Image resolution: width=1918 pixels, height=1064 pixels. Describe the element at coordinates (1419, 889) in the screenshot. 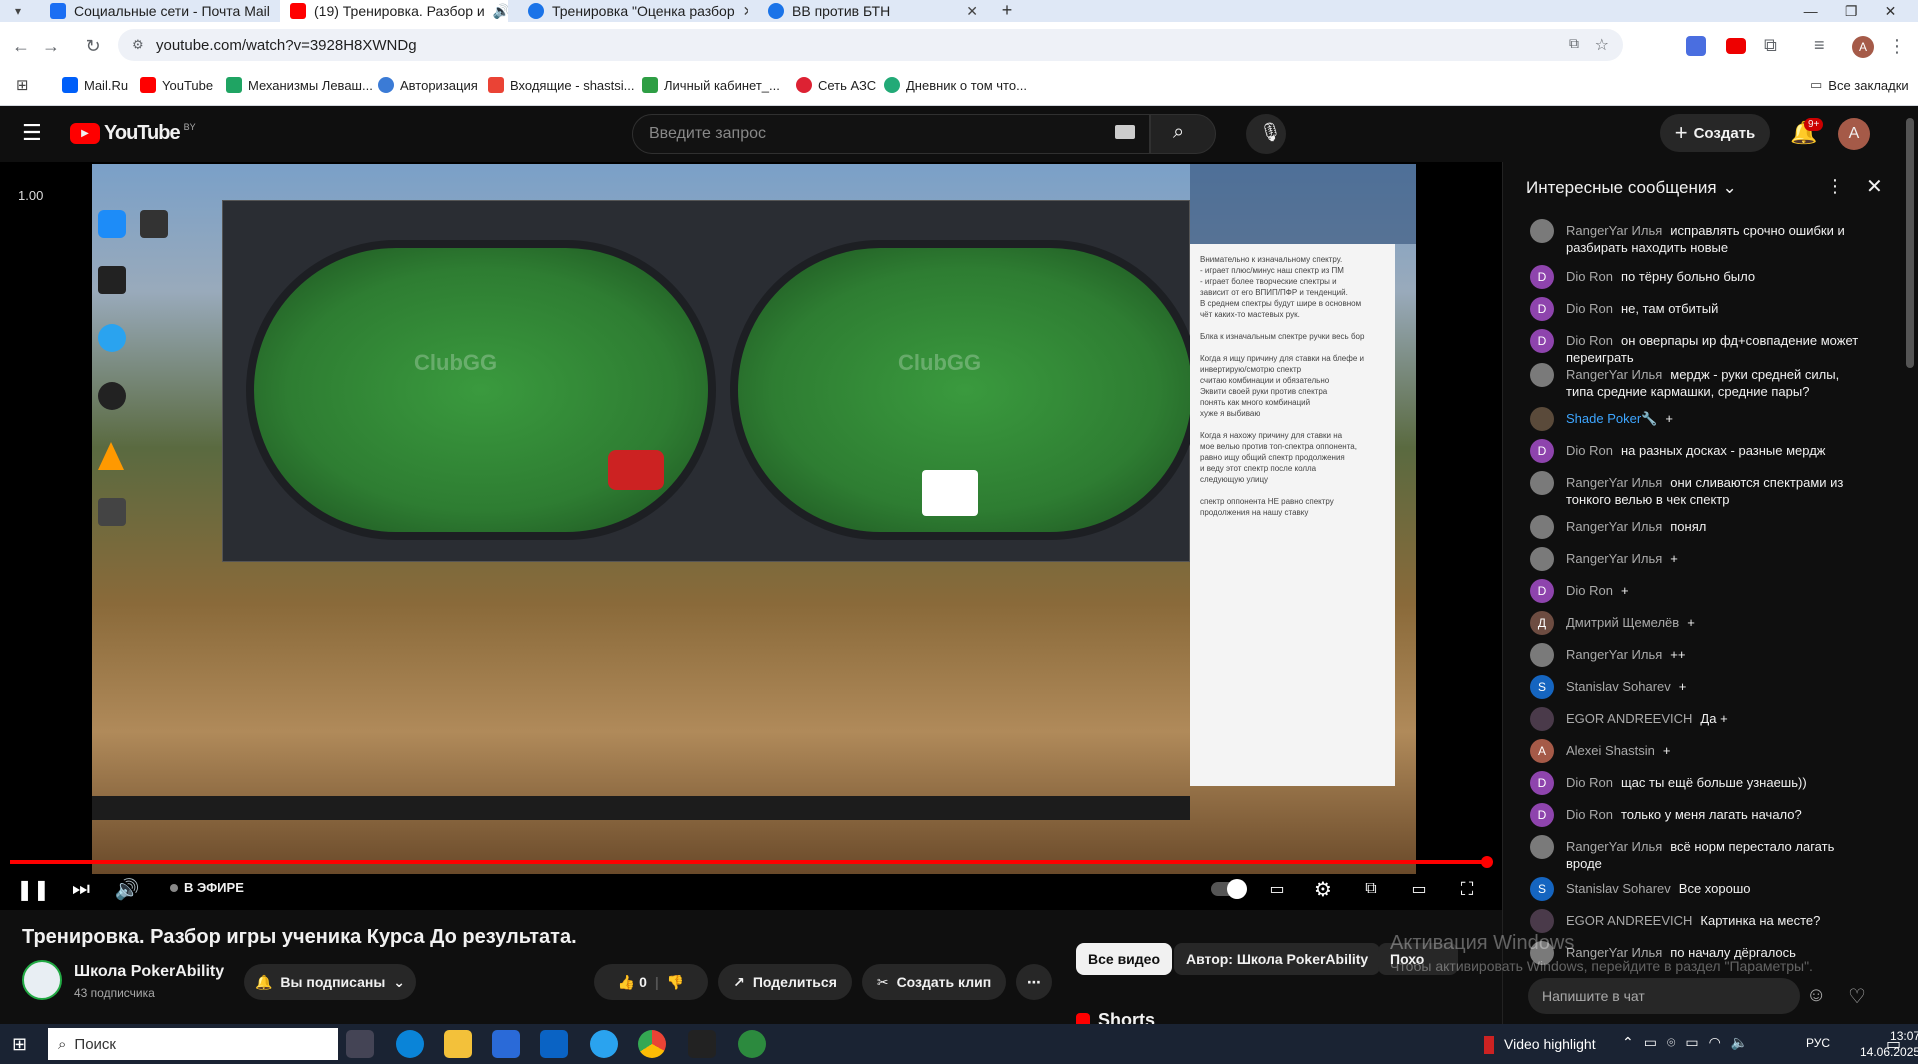

I see `theater-mode-icon: ▭` at that location.